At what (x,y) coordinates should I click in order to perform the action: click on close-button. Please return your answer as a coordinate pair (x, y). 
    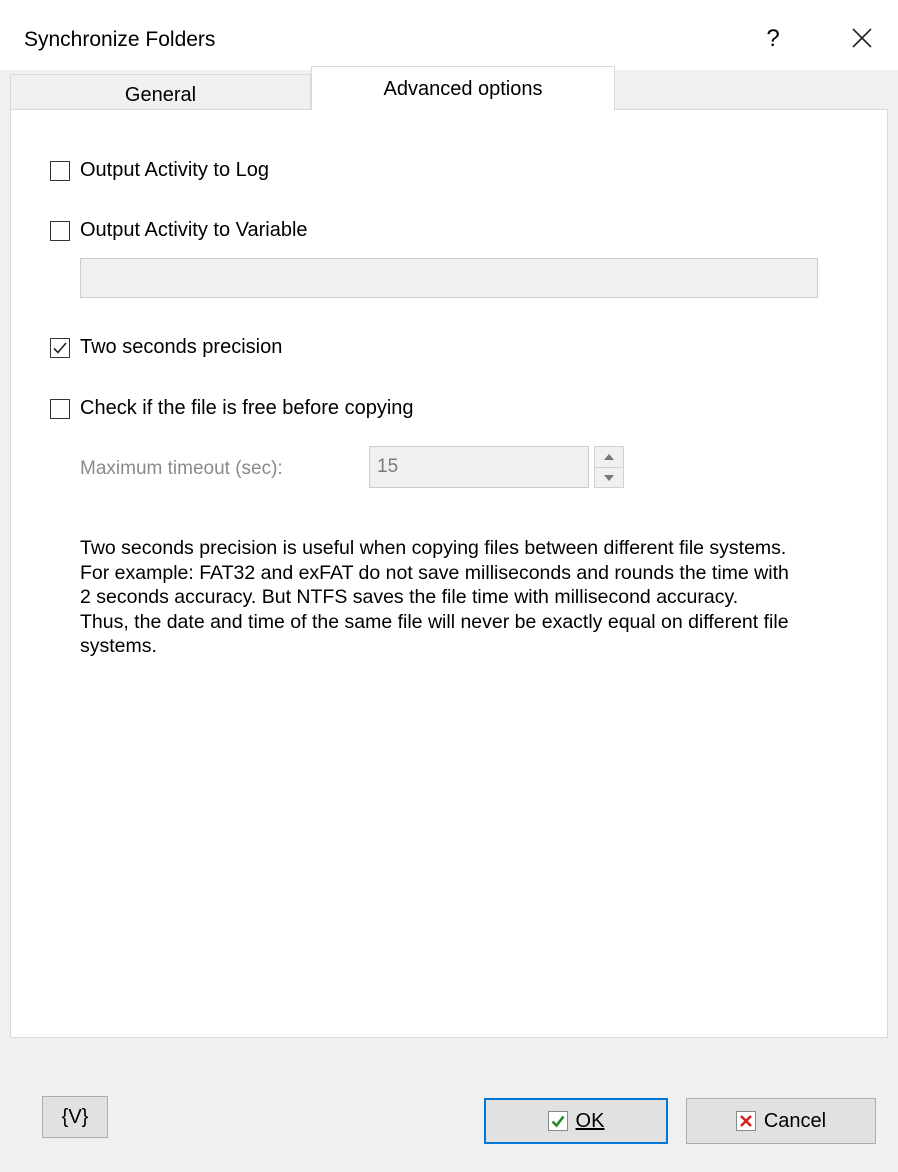
    Looking at the image, I should click on (862, 39).